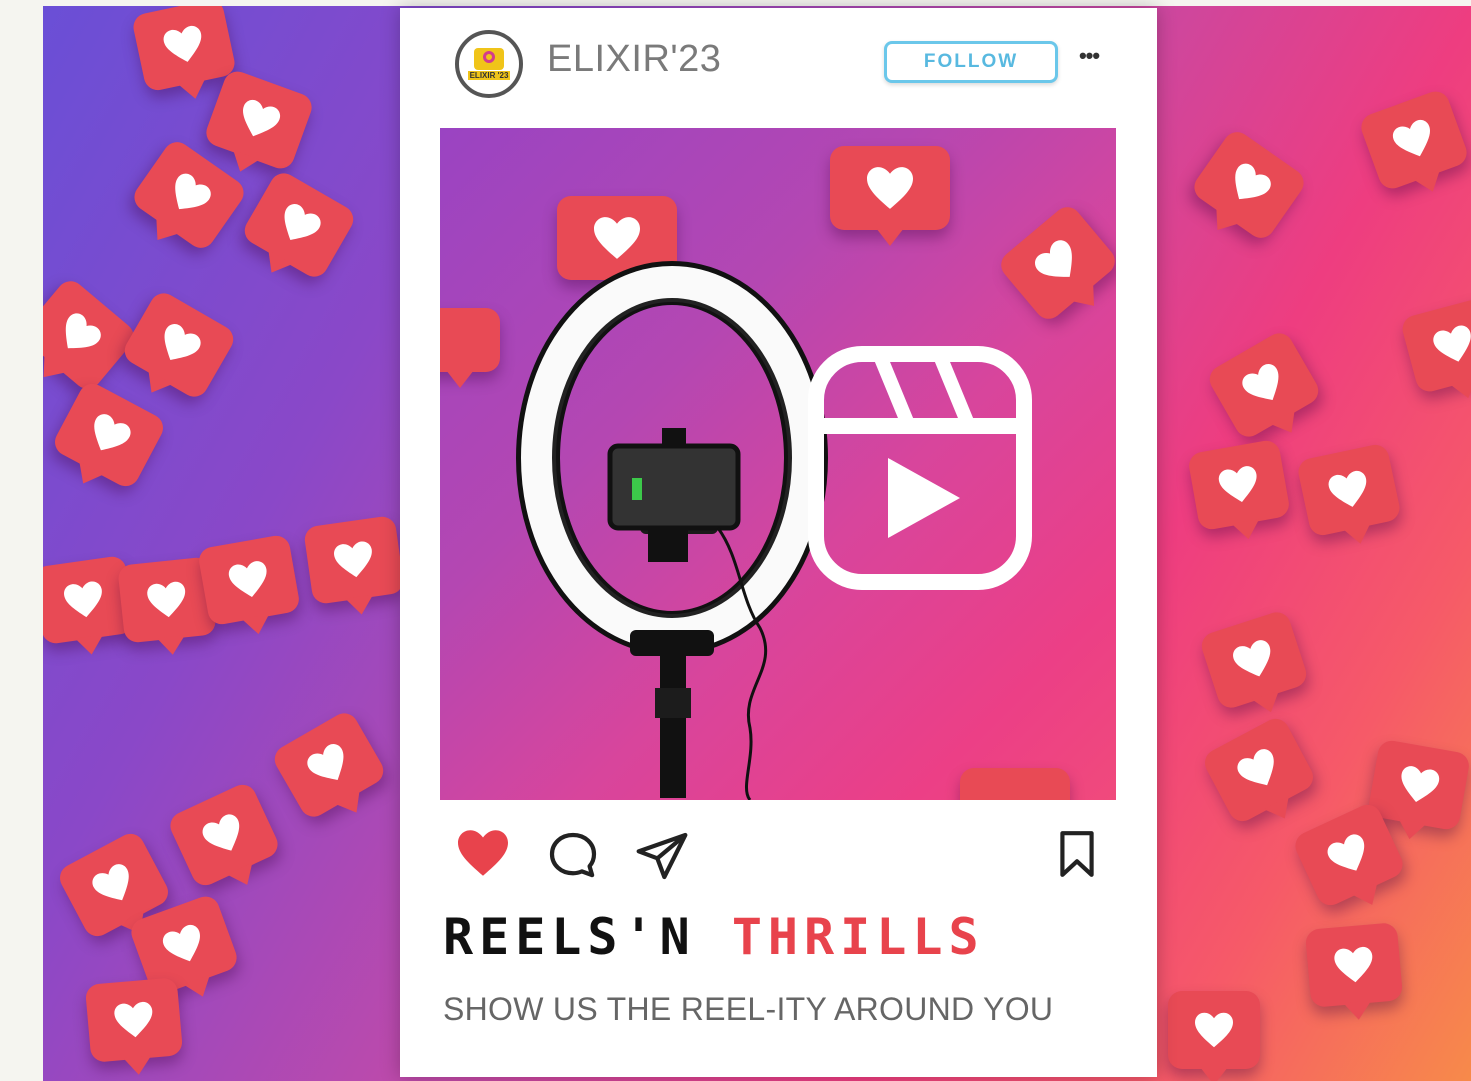 This screenshot has height=1081, width=1471. What do you see at coordinates (778, 858) in the screenshot?
I see `post-actions` at bounding box center [778, 858].